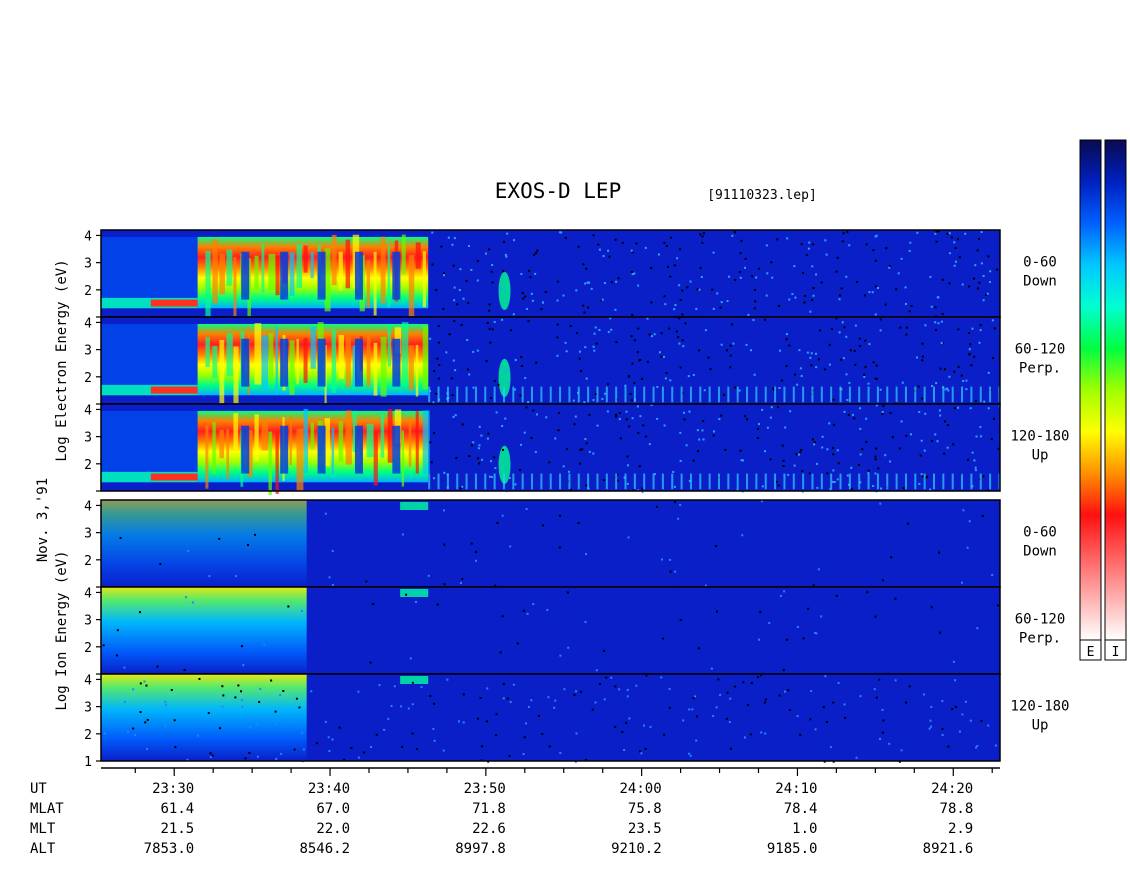 This screenshot has width=1130, height=875. Describe the element at coordinates (1115, 390) in the screenshot. I see `colorbar-i` at that location.